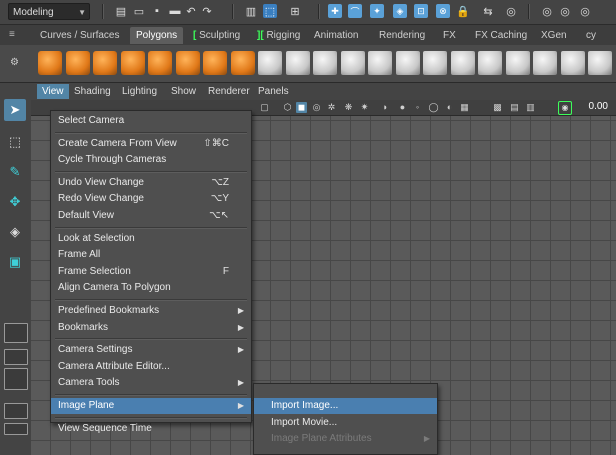 The height and width of the screenshot is (455, 616). What do you see at coordinates (151, 288) in the screenshot?
I see `menu-item-align-camera-to-polygon: Align Camera To Polygon` at bounding box center [151, 288].